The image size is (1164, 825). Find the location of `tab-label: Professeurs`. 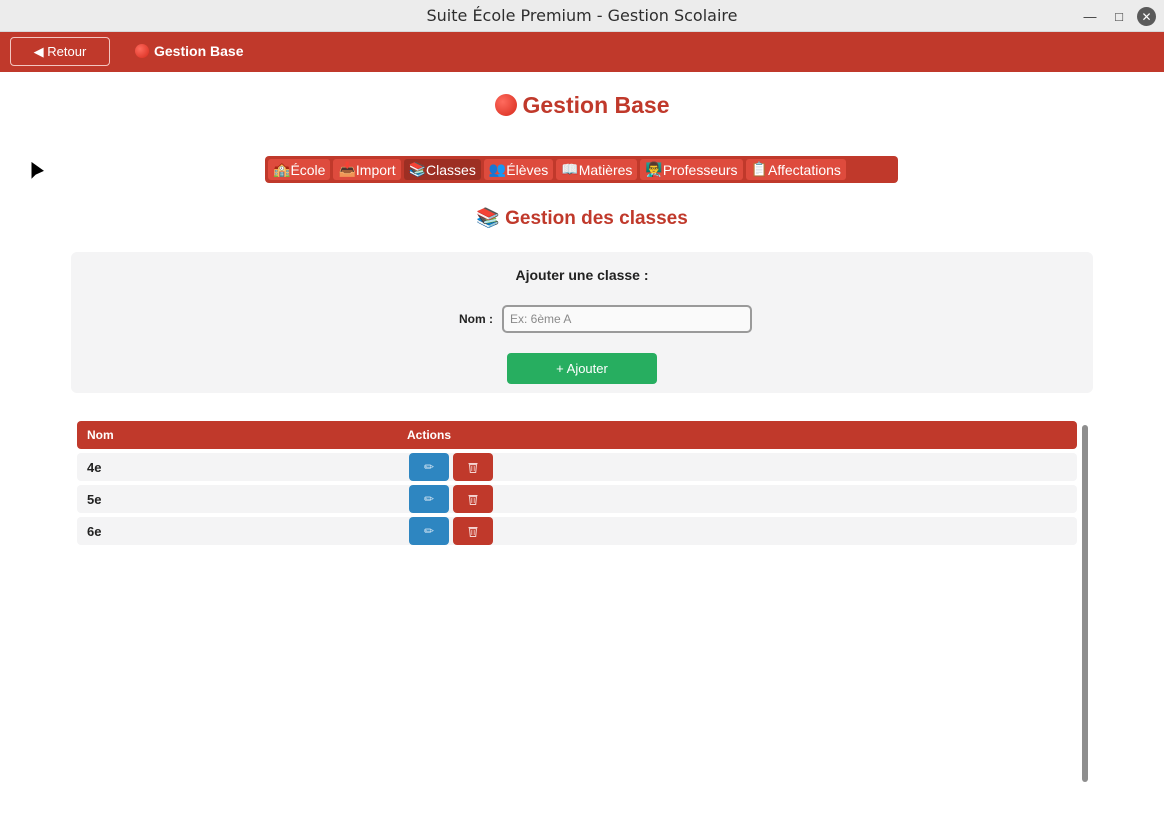

tab-label: Professeurs is located at coordinates (700, 169).